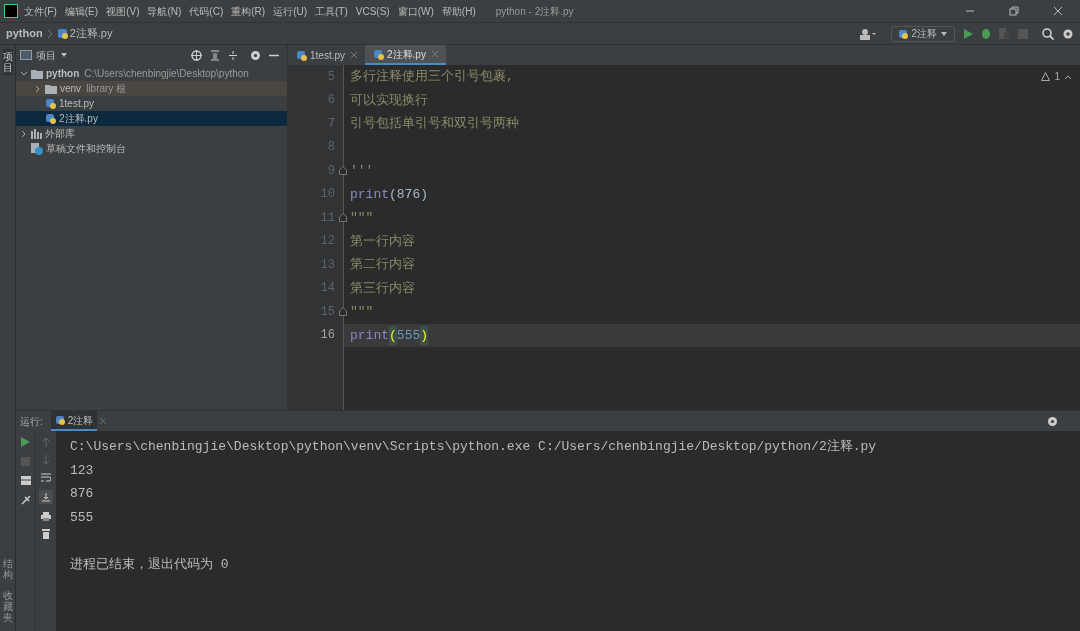  What do you see at coordinates (91, 33) in the screenshot?
I see `breadcrumb-item: 2注释.py` at bounding box center [91, 33].